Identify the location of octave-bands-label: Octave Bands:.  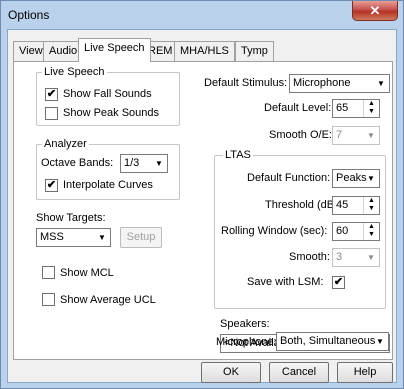
(77, 163).